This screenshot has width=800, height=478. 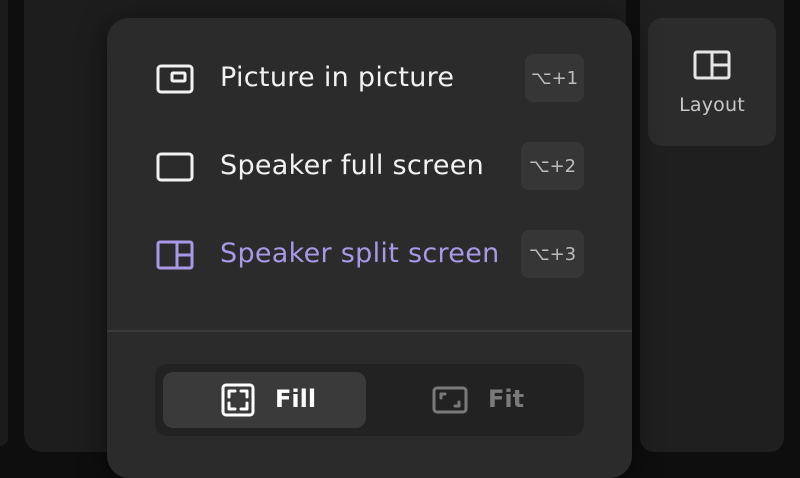 I want to click on fit-button: Fit, so click(x=475, y=400).